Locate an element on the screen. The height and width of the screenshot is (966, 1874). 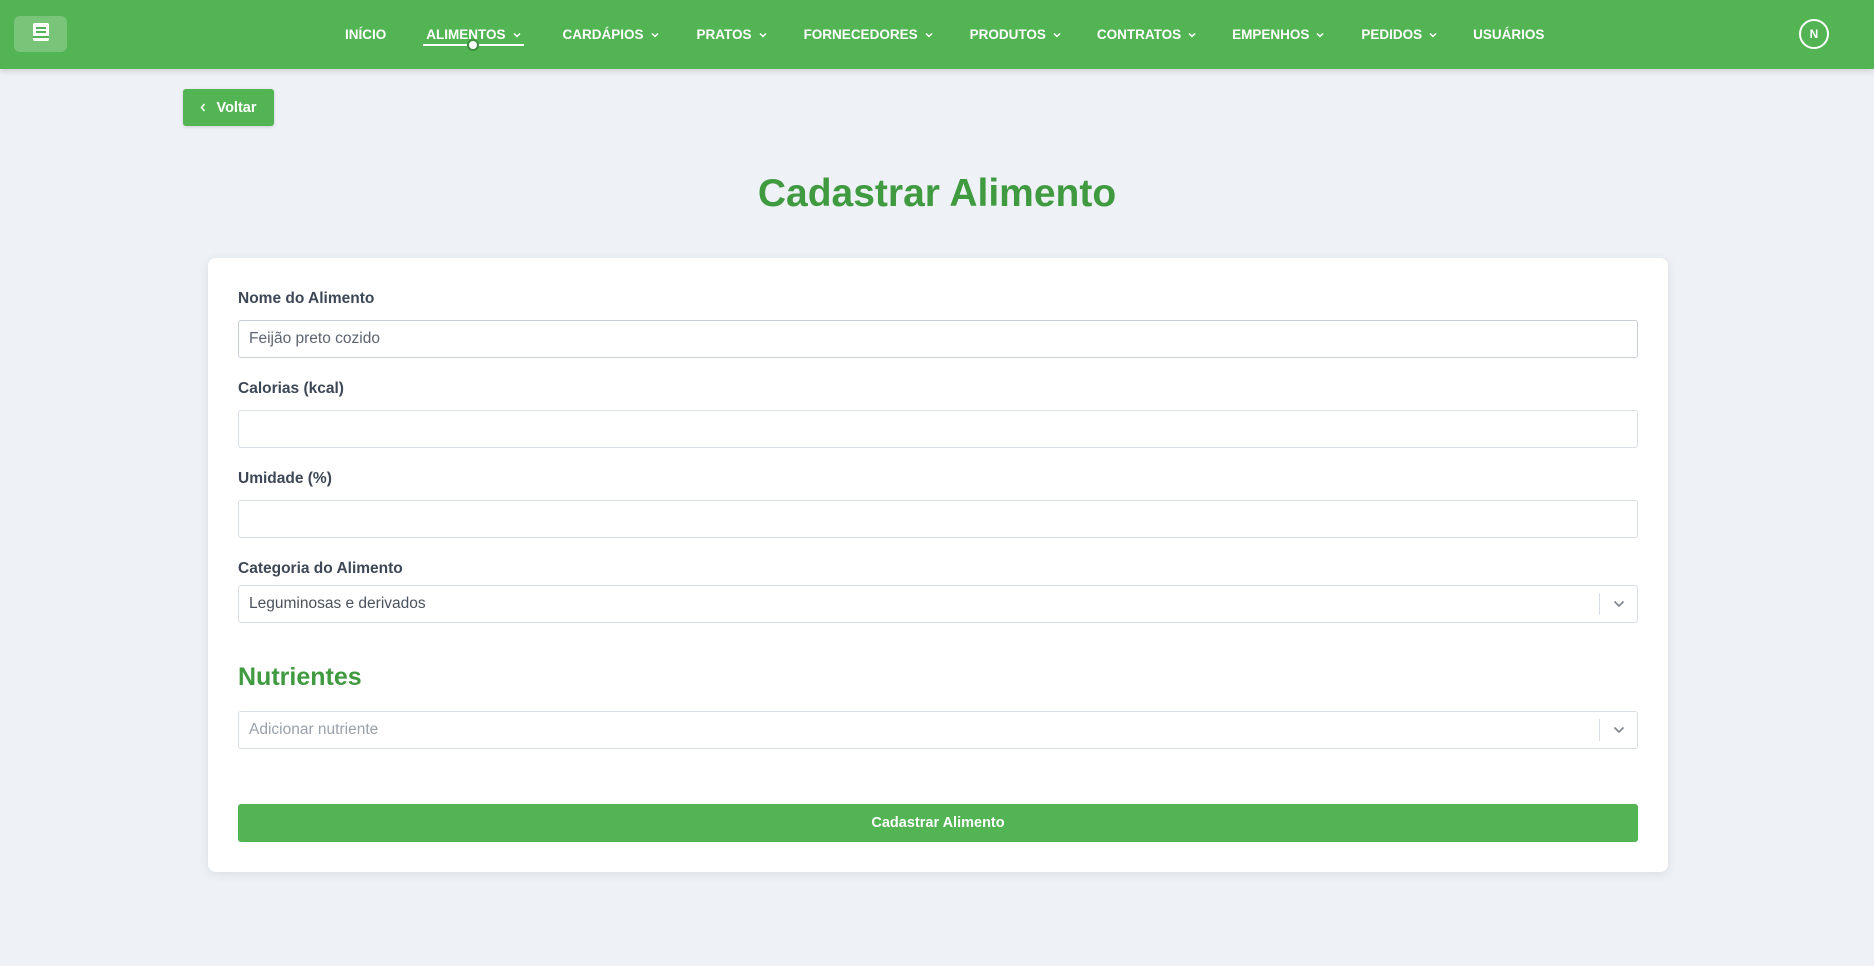
nav-item-empenhos: EMPENHOS is located at coordinates (1278, 34).